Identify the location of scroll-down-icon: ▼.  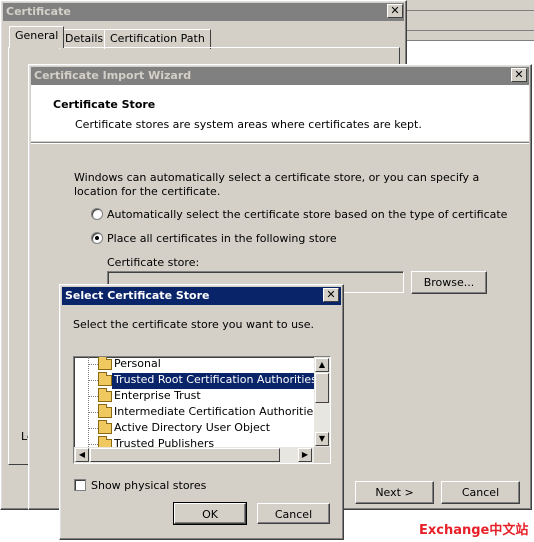
(322, 439).